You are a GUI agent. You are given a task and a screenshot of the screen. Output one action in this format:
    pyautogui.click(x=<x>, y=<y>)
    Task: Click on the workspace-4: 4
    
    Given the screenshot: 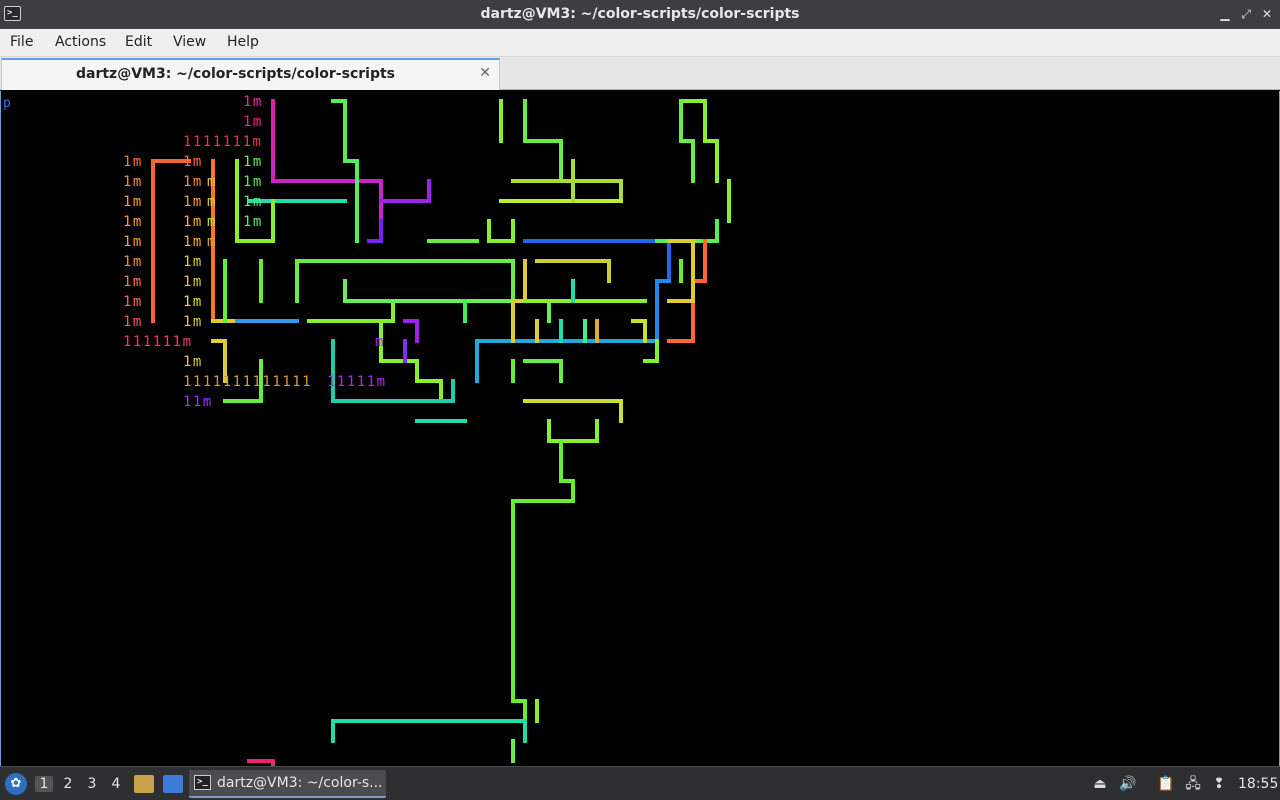 What is the action you would take?
    pyautogui.click(x=116, y=784)
    